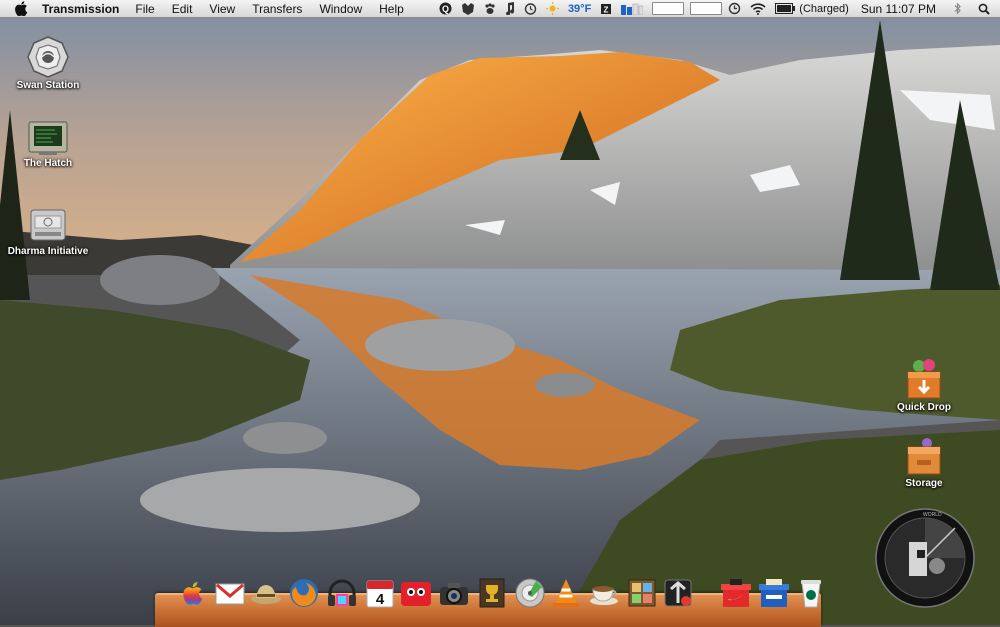 The height and width of the screenshot is (627, 1000). I want to click on widget-label: WORLD, so click(932, 515).